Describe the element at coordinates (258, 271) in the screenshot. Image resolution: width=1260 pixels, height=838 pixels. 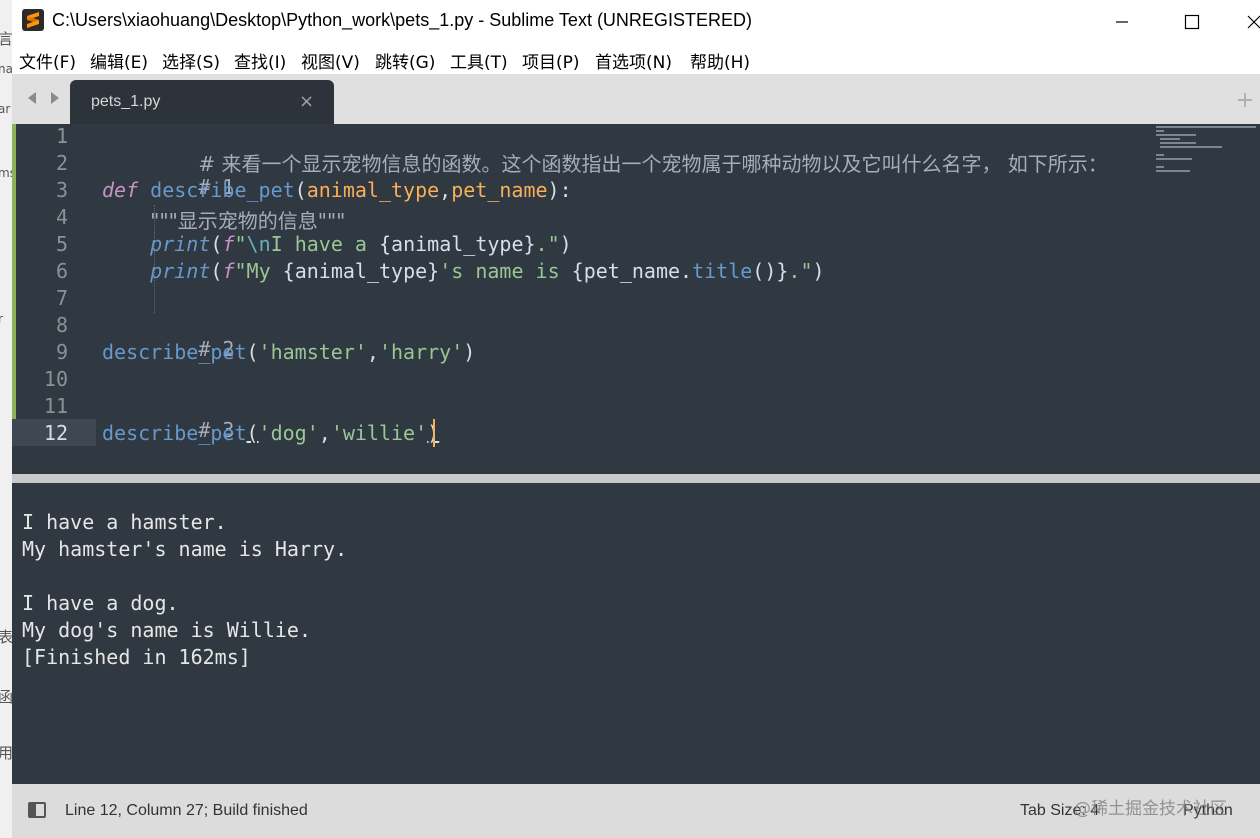
I see `string: "My` at that location.